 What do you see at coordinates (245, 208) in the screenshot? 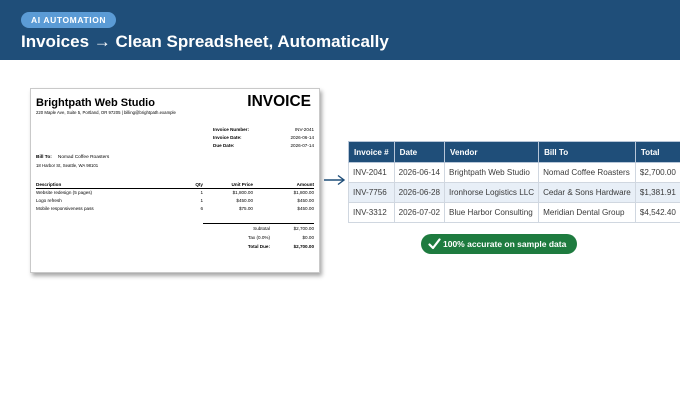
I see `item-unit-price: $75.00` at bounding box center [245, 208].